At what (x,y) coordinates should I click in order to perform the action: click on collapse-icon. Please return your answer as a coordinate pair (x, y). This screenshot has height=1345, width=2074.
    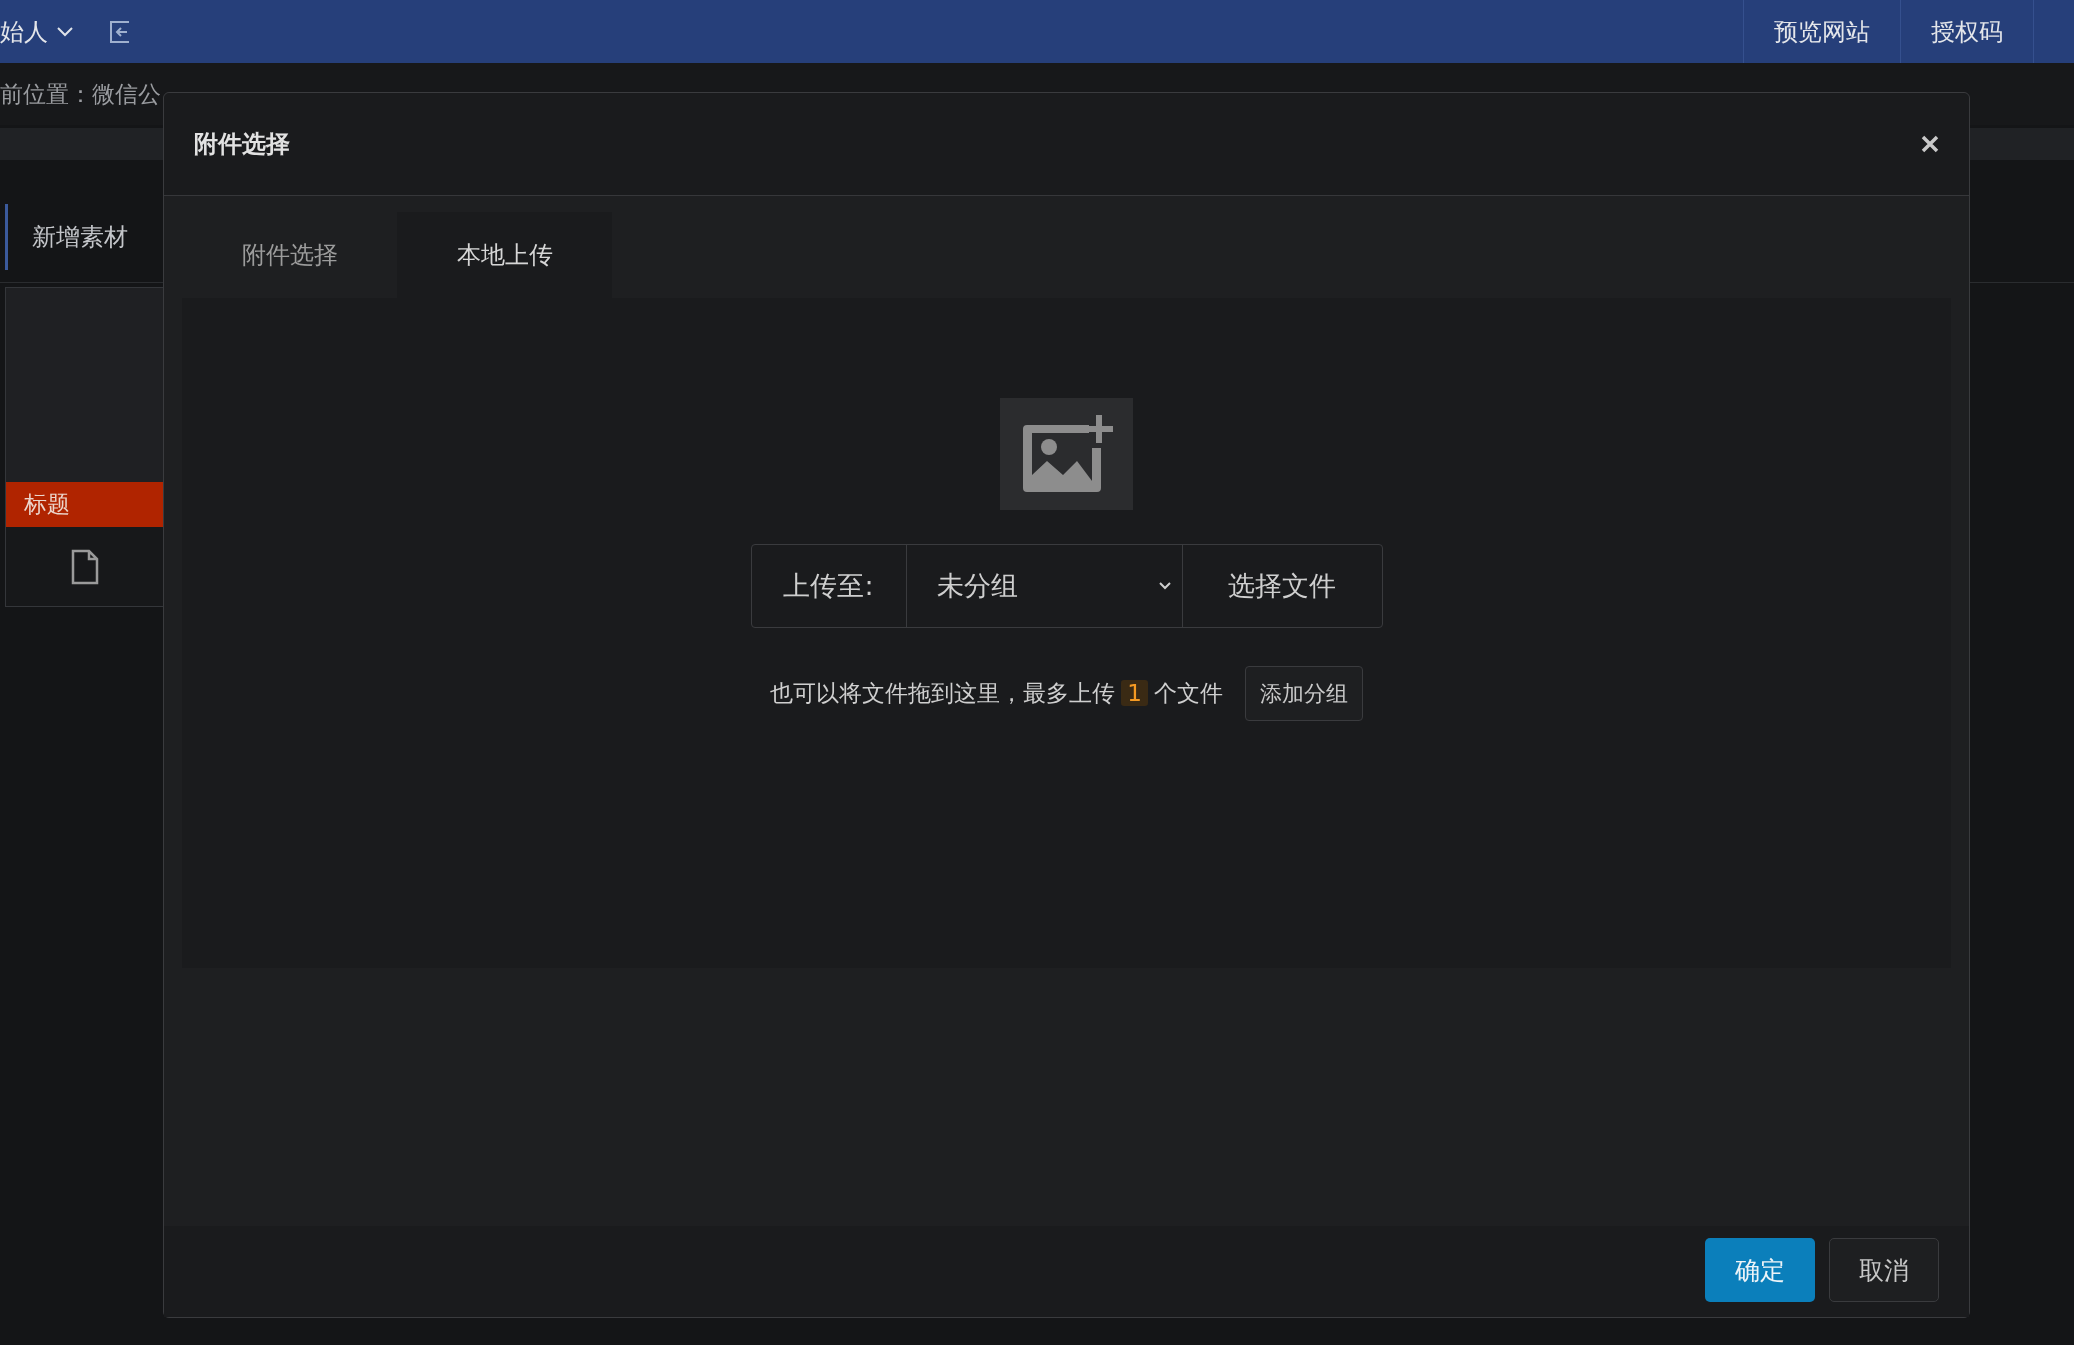
    Looking at the image, I should click on (120, 31).